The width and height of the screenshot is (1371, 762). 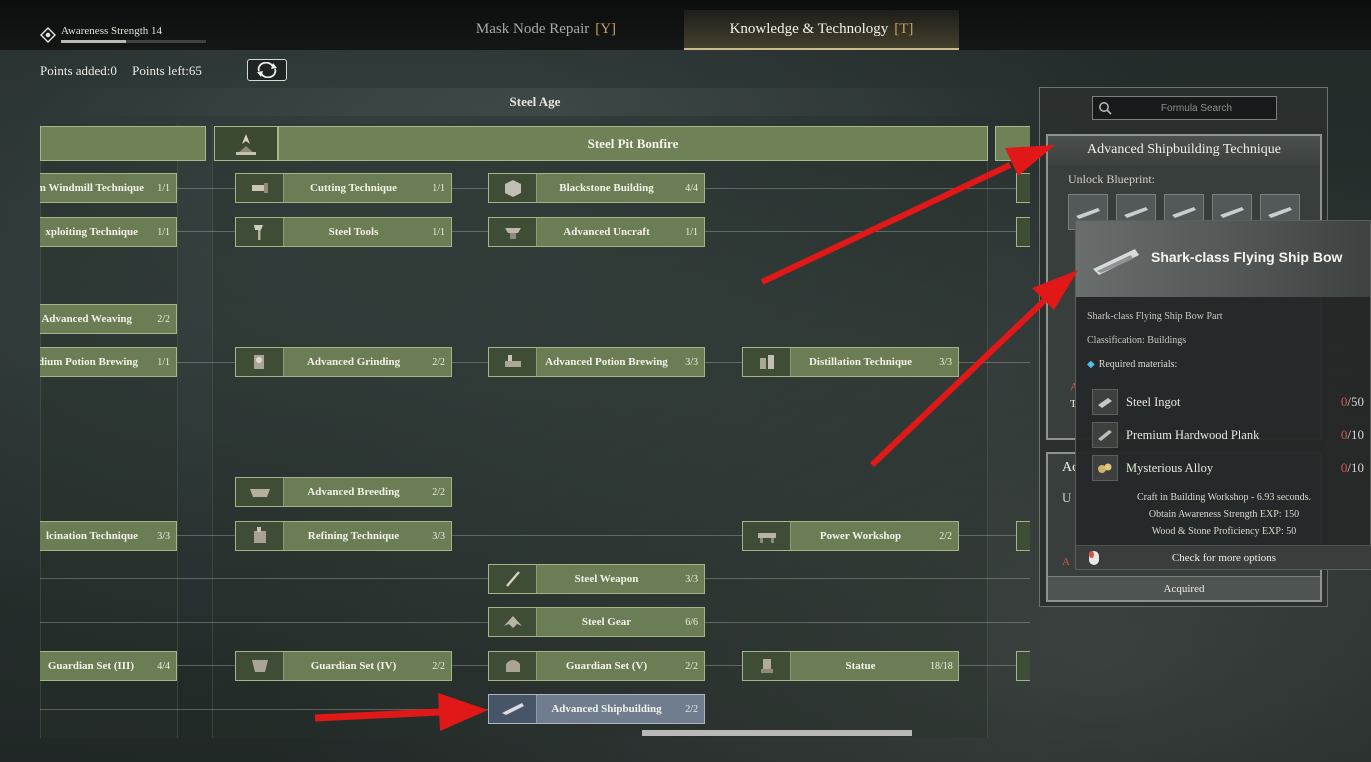 I want to click on tech-node-advanced-grinding: Advanced Grinding 2/2, so click(x=343, y=362).